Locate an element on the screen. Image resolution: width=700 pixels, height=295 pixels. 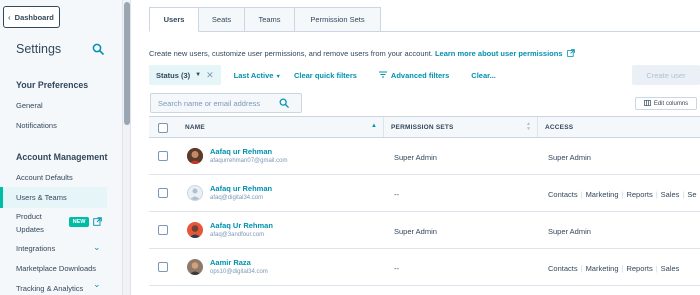
sidebar-item-product-updates-line2: Updates is located at coordinates (30, 229).